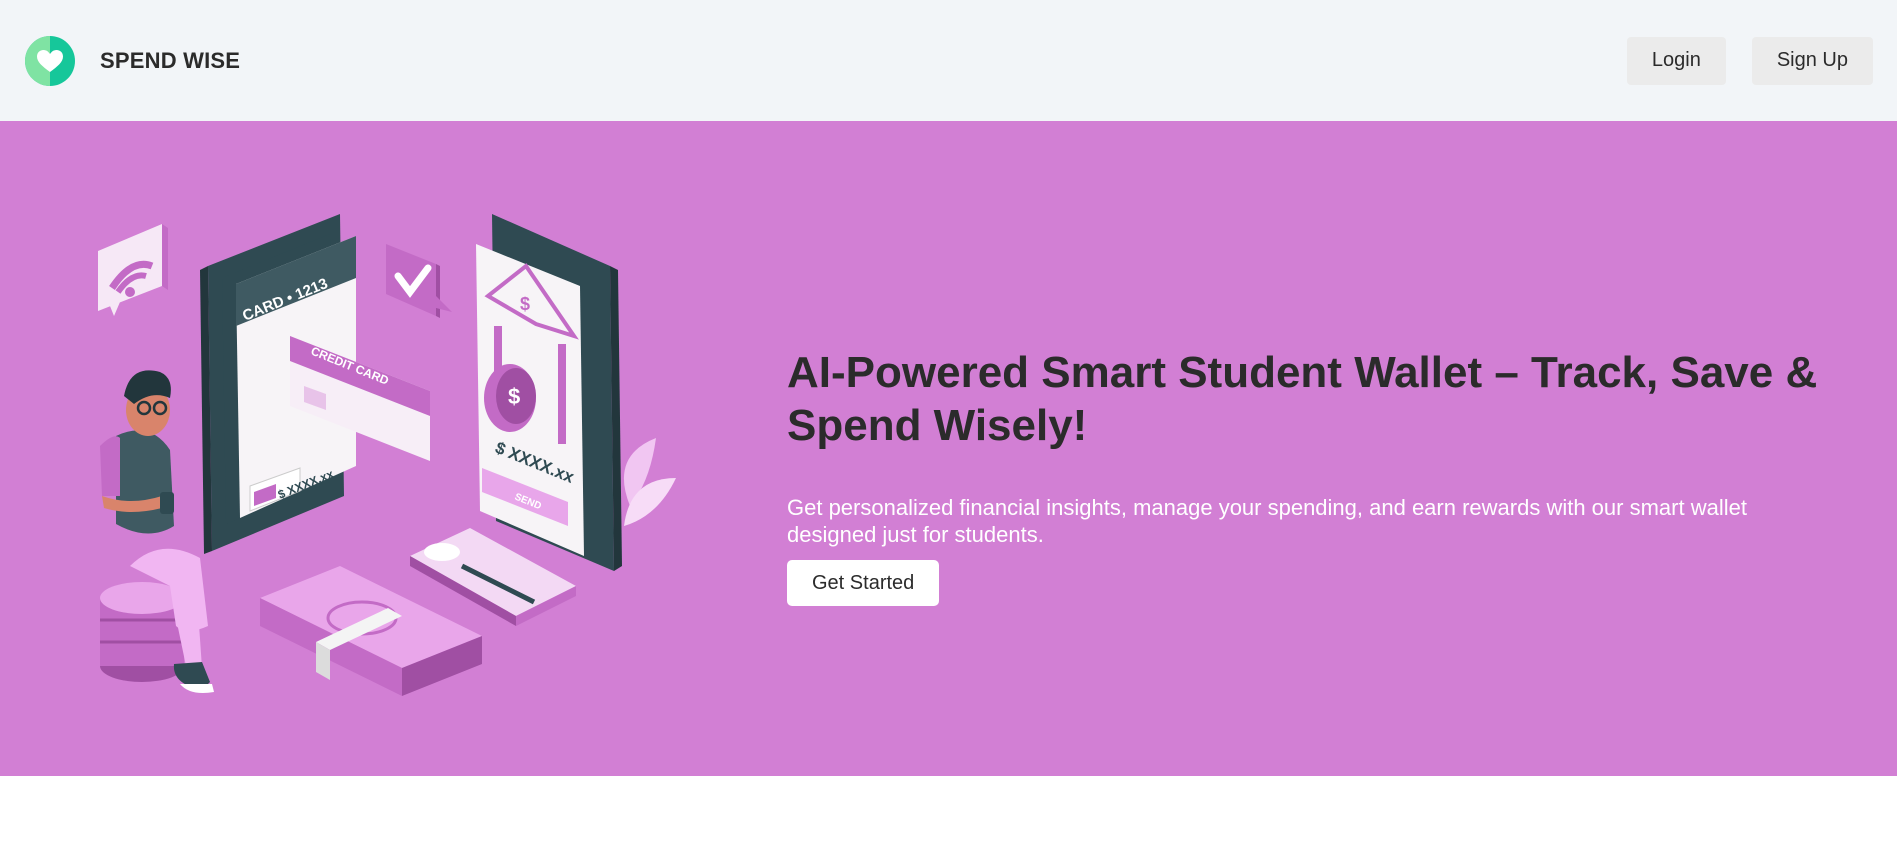  I want to click on brand: SPEND WISE, so click(133, 60).